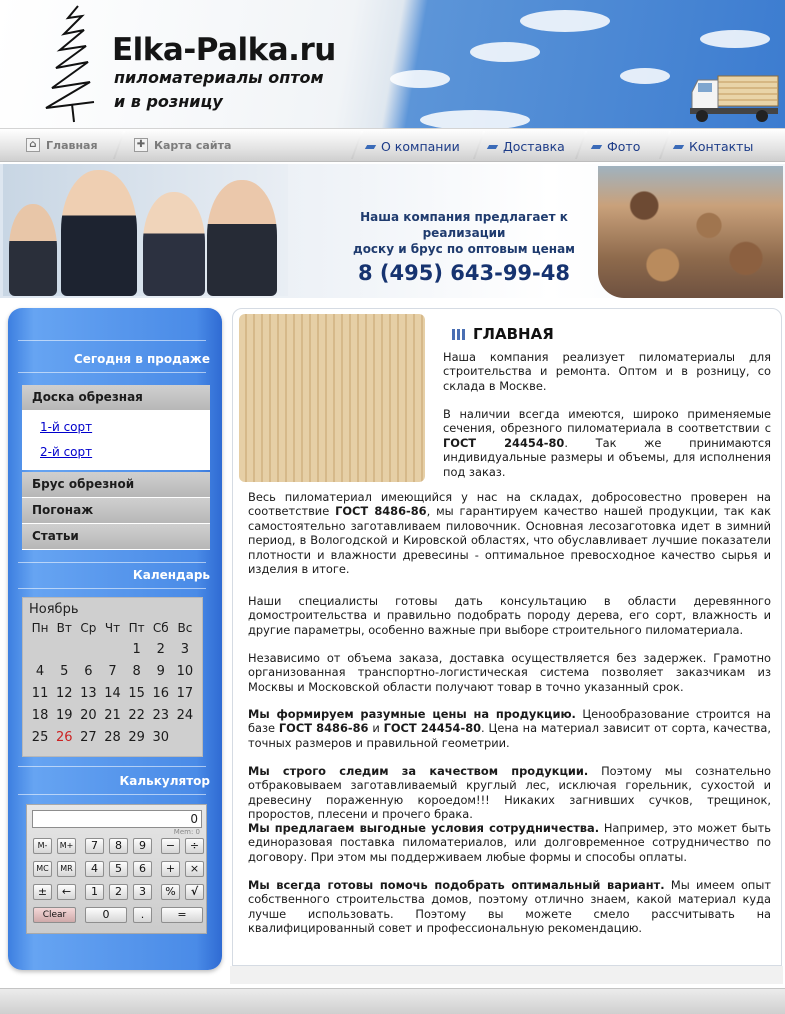 The width and height of the screenshot is (785, 1014). I want to click on calendar-day: 20, so click(88, 716).